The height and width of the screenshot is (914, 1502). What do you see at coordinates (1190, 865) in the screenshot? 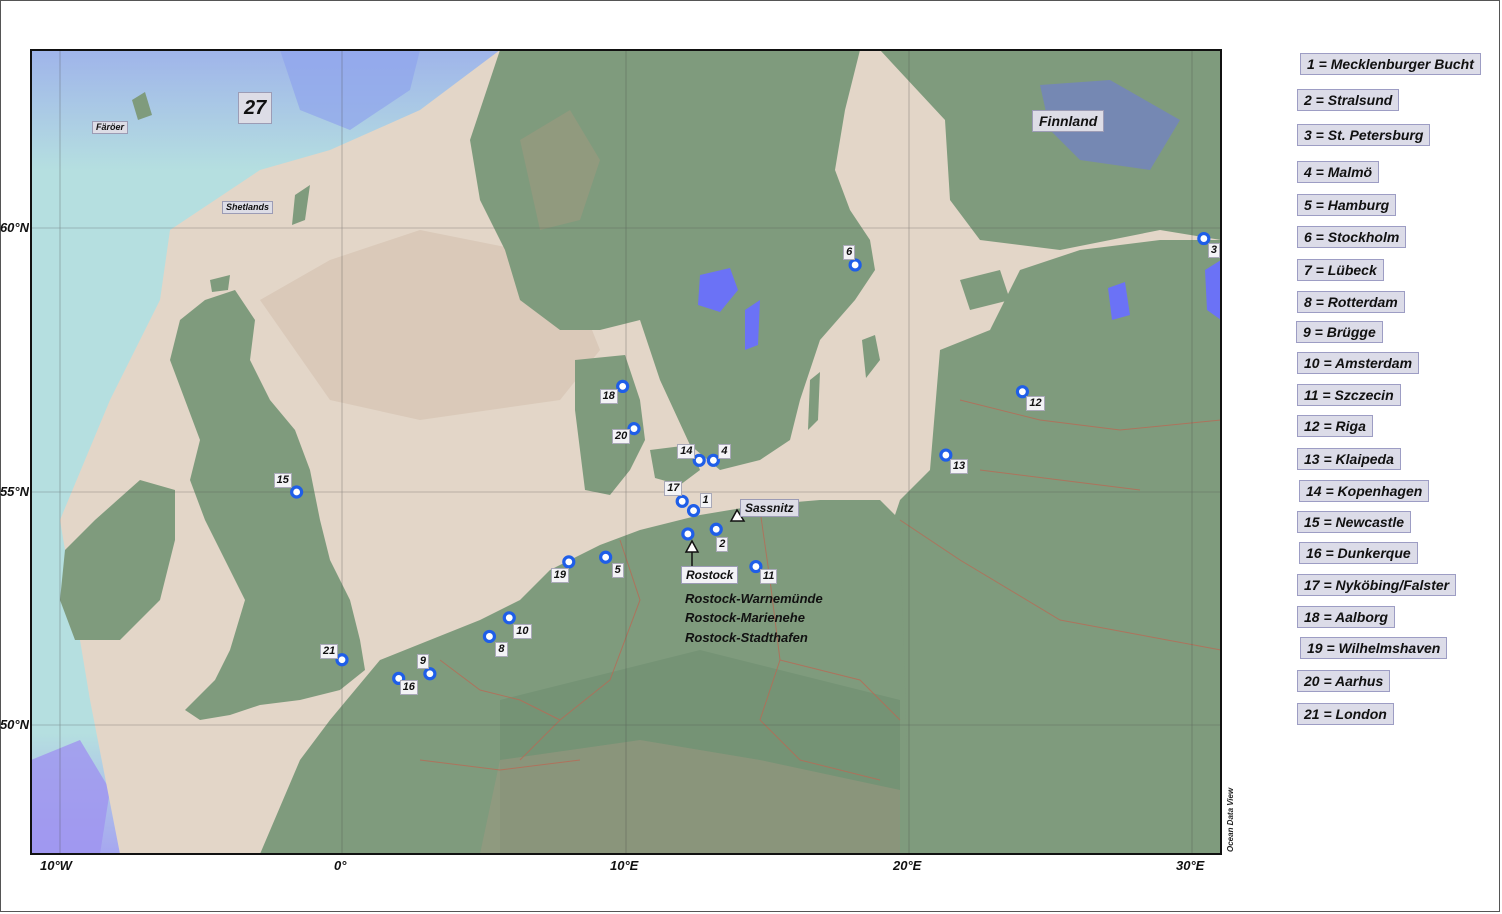
I see `lon-label-30e: 30°E` at bounding box center [1190, 865].